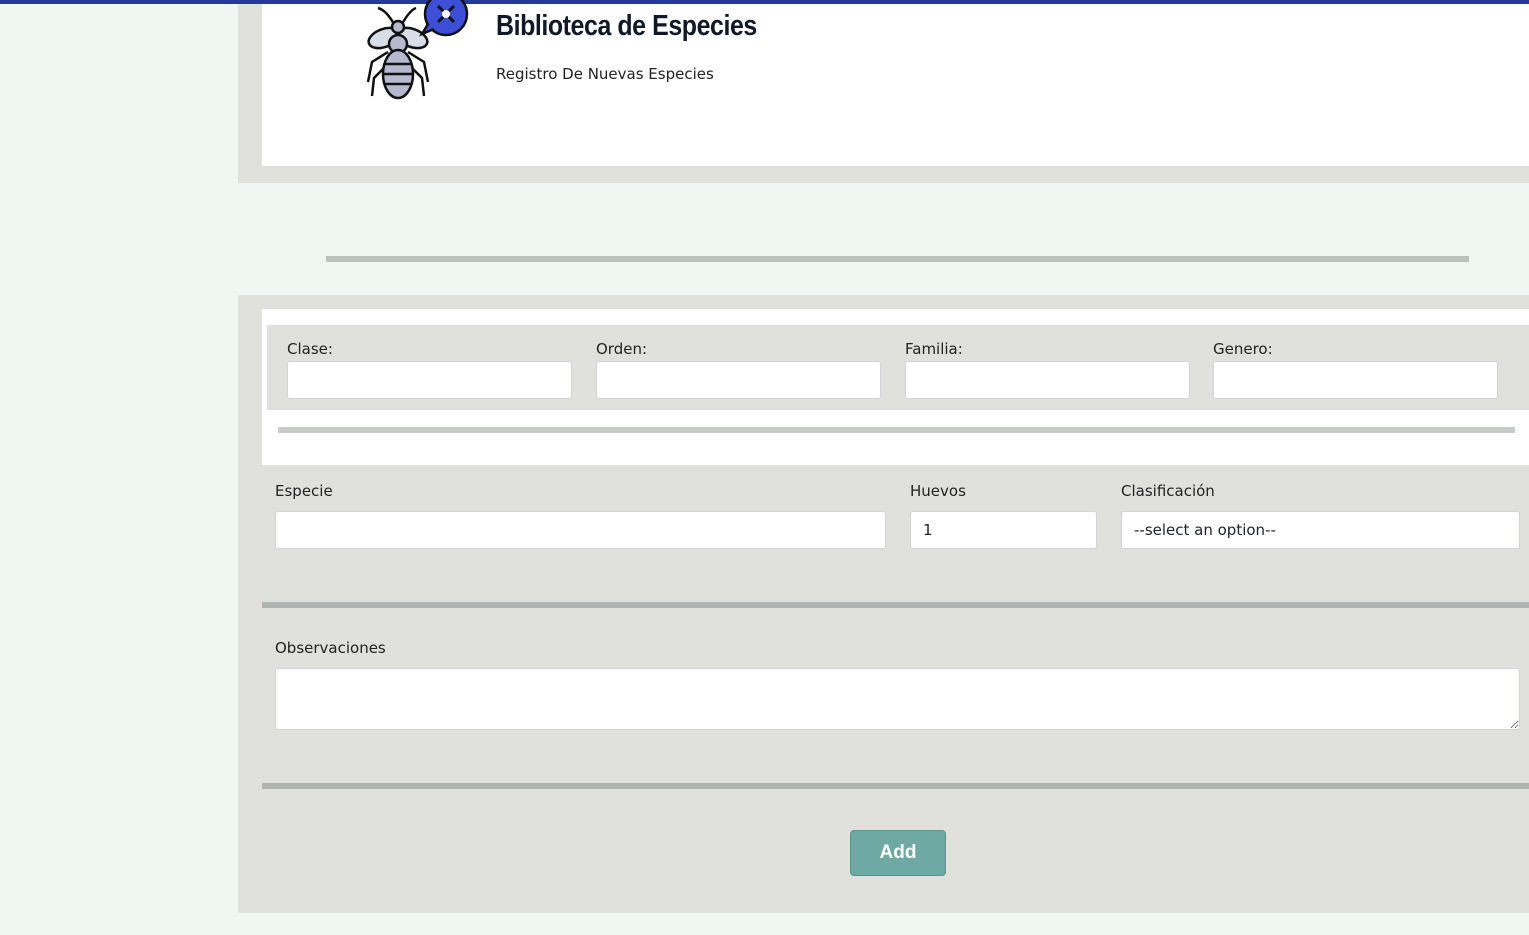 The image size is (1529, 935). What do you see at coordinates (938, 491) in the screenshot?
I see `huevos-label: Huevos` at bounding box center [938, 491].